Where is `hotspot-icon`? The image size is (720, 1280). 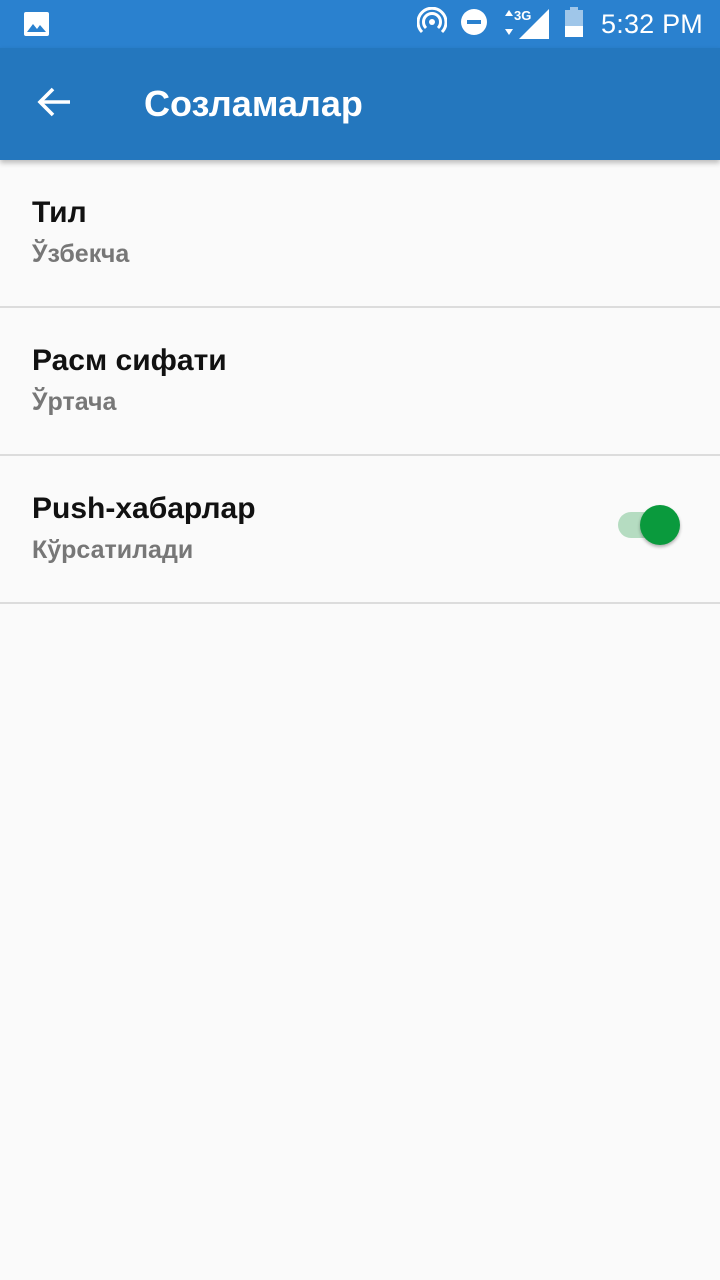 hotspot-icon is located at coordinates (432, 24).